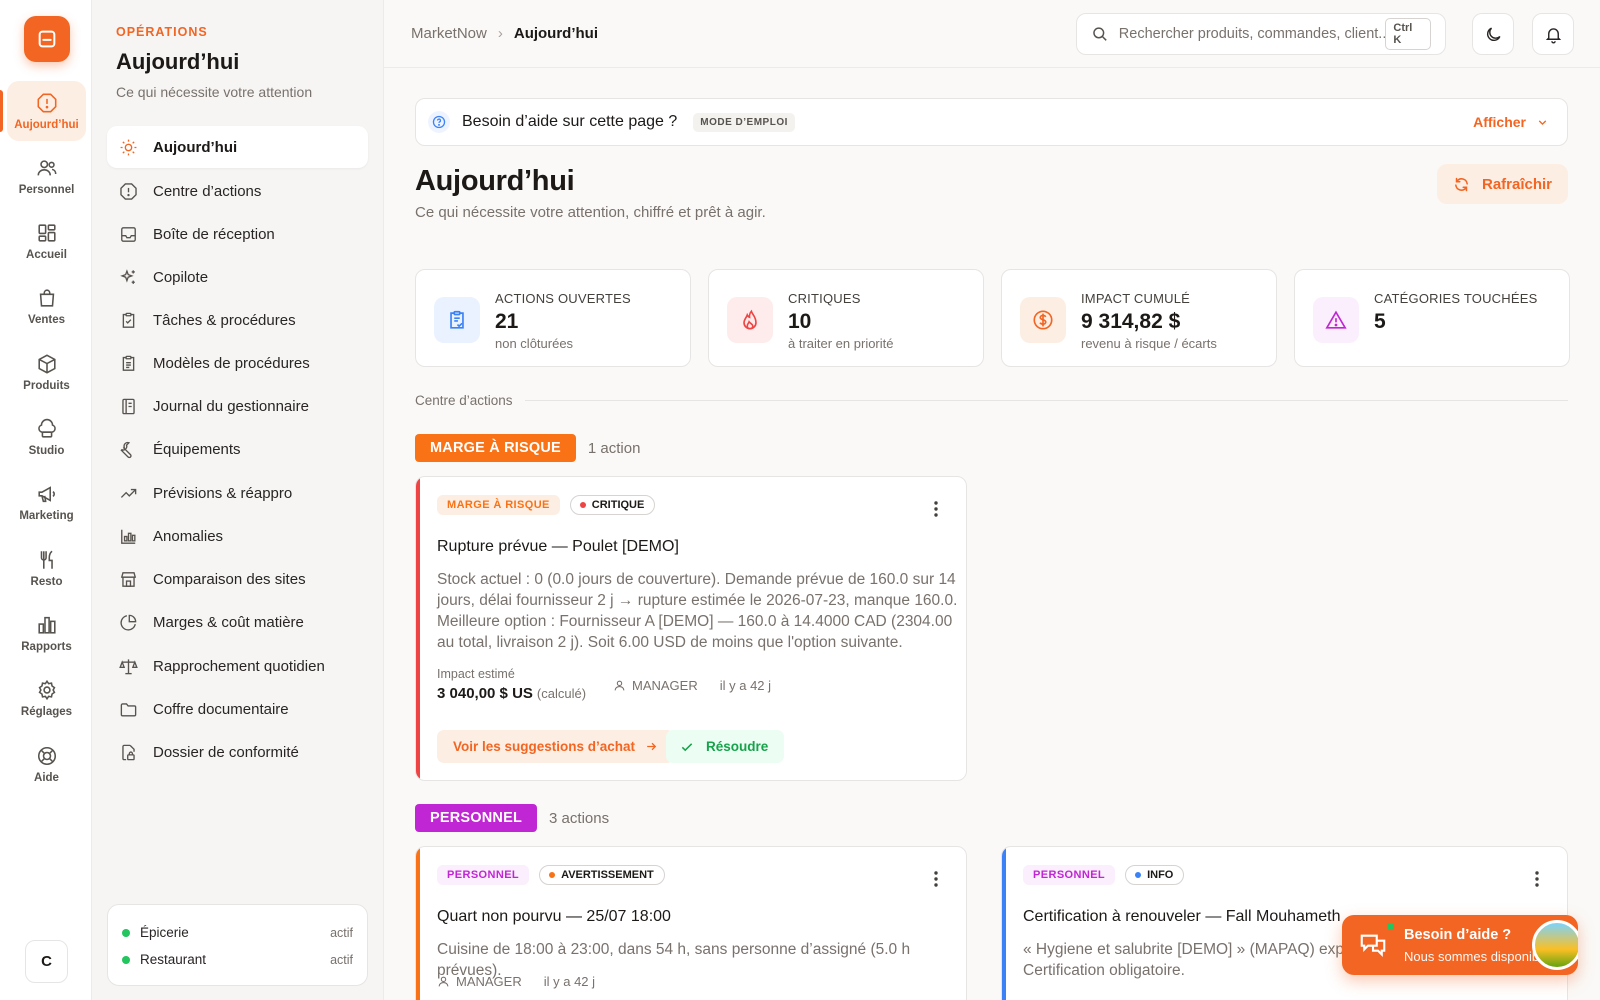 This screenshot has width=1600, height=1000. What do you see at coordinates (570, 121) in the screenshot?
I see `help-bar-text: Besoin d’aide sur cette page ?` at bounding box center [570, 121].